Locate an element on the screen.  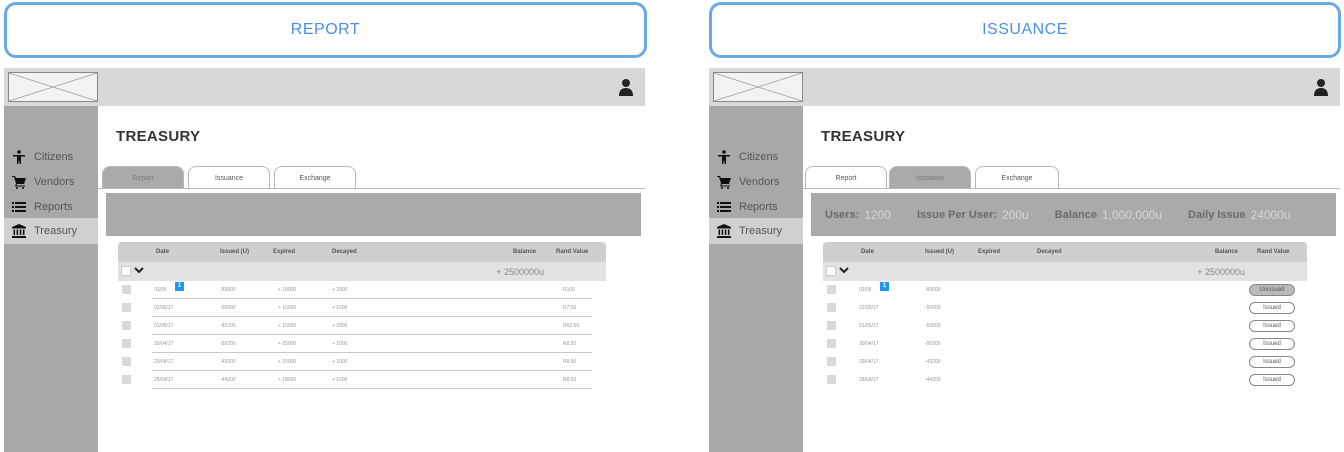
table-row: 30/04/17 -50200 + 25000 + 1000 R8.50 is located at coordinates (362, 344).